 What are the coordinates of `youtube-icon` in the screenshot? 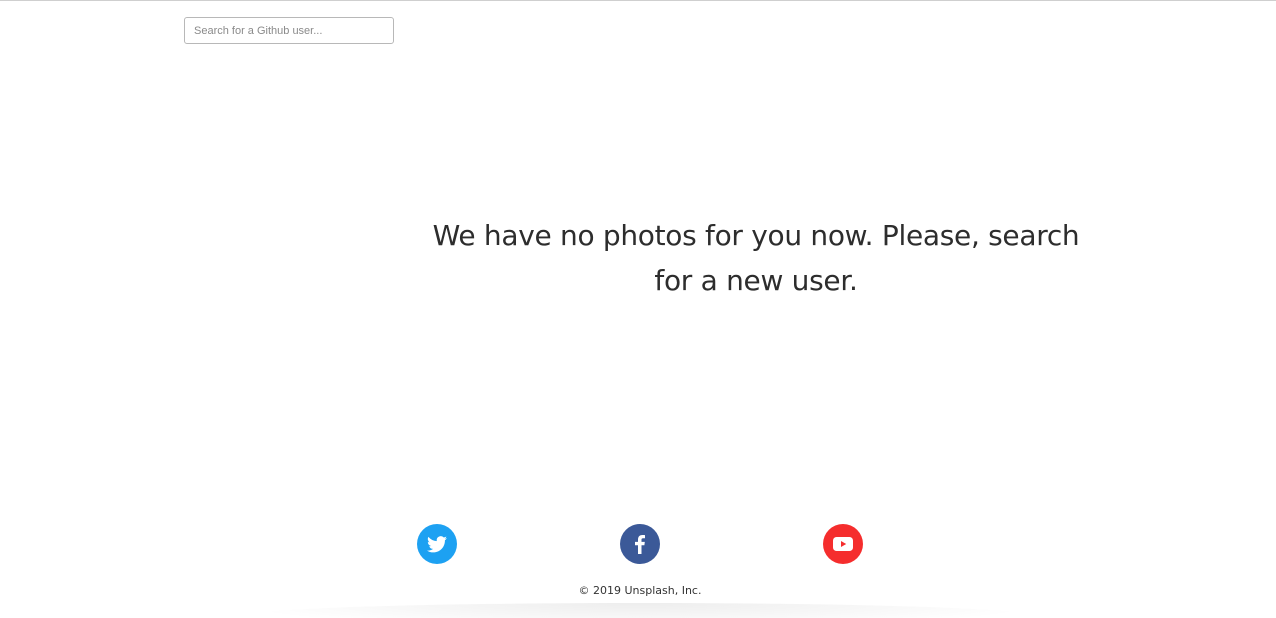 It's located at (843, 544).